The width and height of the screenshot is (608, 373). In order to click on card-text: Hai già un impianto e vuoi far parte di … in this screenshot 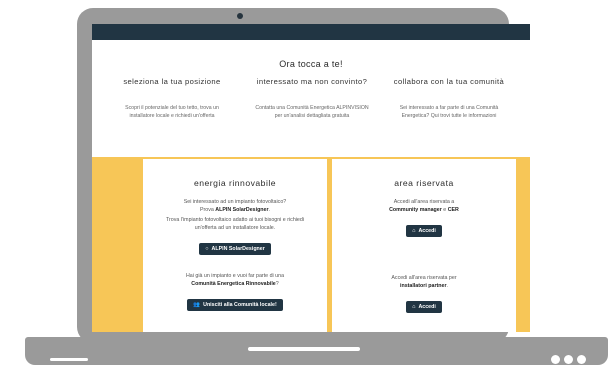, I will do `click(235, 280)`.